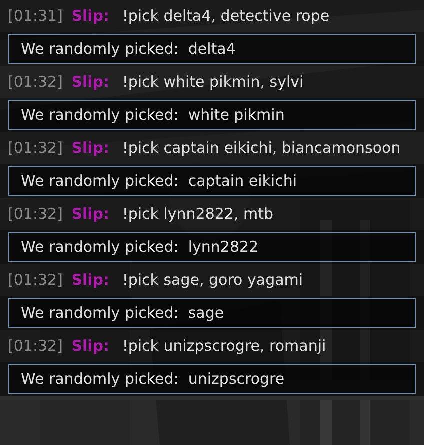 This screenshot has width=424, height=445. Describe the element at coordinates (212, 247) in the screenshot. I see `bot-reply: We randomly picked: lynn2822` at that location.